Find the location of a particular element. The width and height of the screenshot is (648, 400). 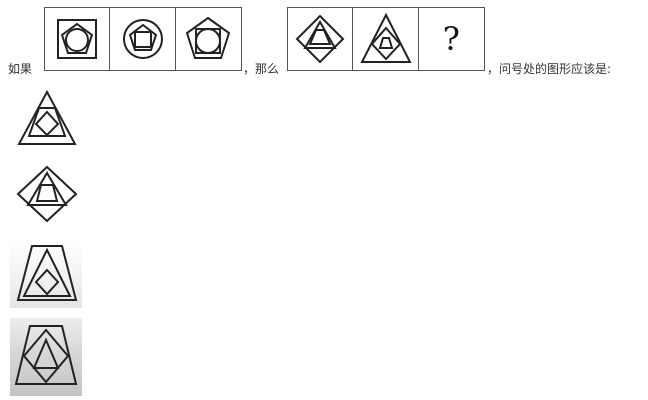

triangle-diamond-trapezoid-icon is located at coordinates (385, 37).